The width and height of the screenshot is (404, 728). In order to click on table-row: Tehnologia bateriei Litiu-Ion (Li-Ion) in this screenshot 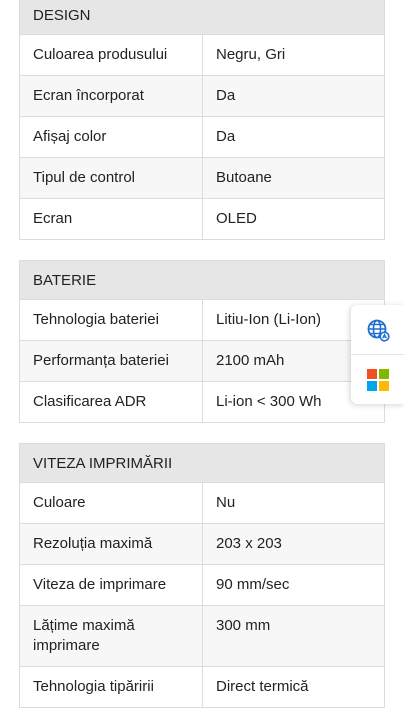, I will do `click(202, 320)`.